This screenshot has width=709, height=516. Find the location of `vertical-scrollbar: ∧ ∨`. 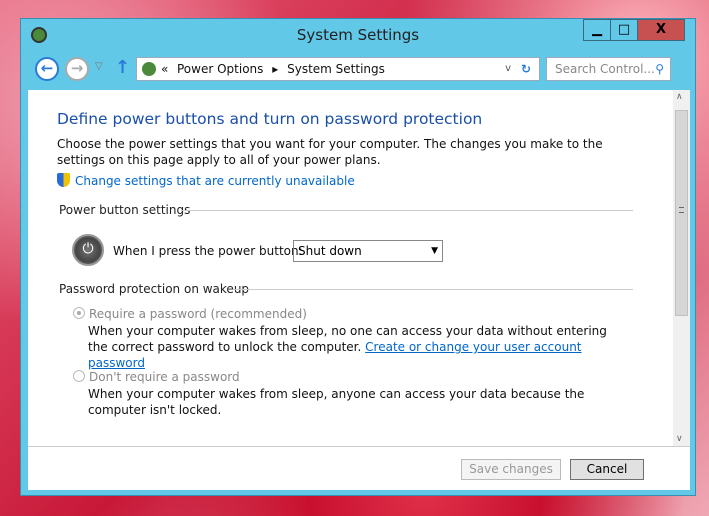

vertical-scrollbar: ∧ ∨ is located at coordinates (681, 268).